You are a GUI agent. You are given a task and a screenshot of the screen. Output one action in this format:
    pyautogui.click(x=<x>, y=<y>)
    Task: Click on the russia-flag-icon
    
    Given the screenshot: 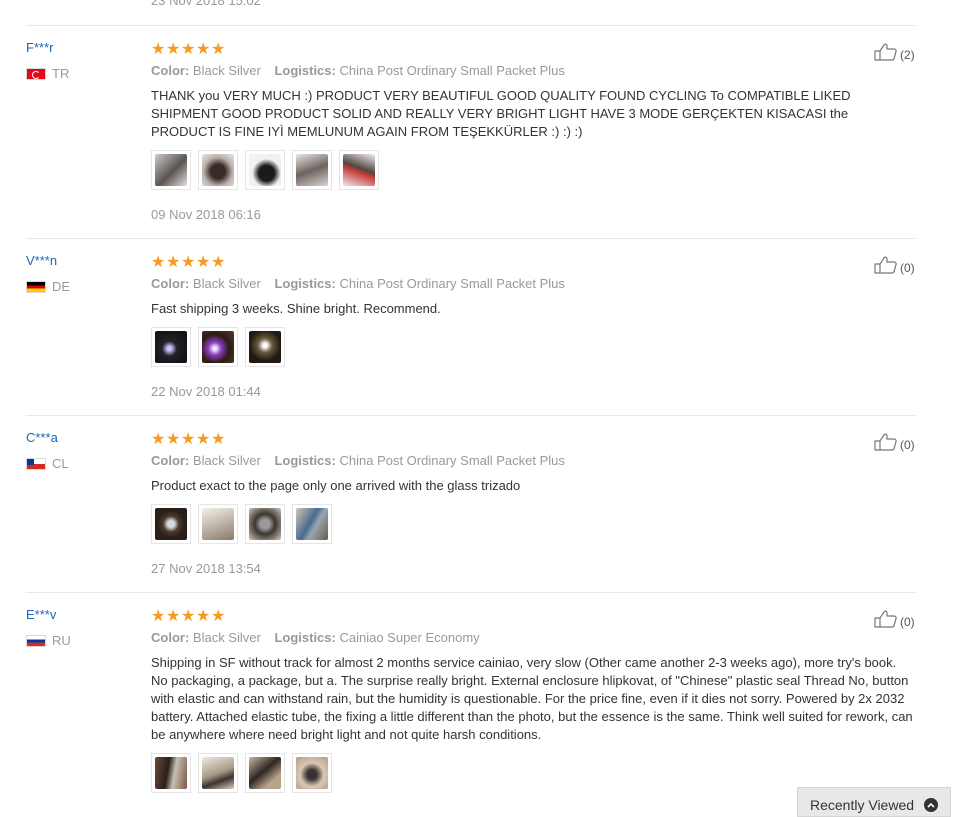 What is the action you would take?
    pyautogui.click(x=36, y=640)
    